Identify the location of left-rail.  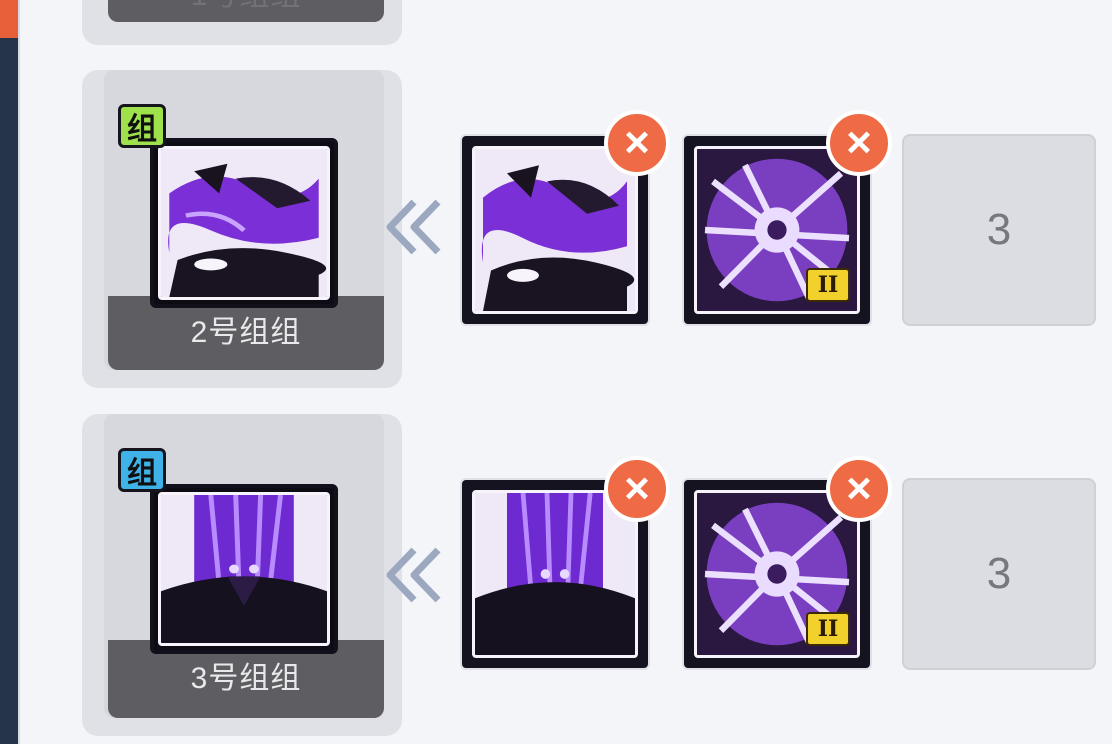
(10, 372).